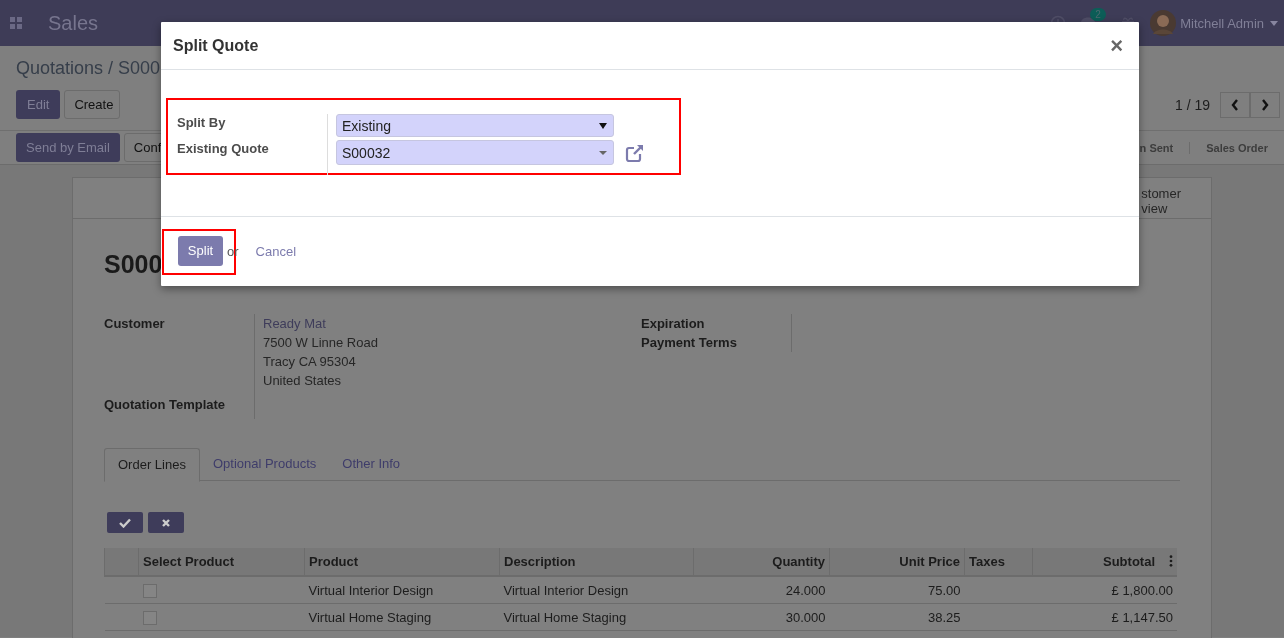 The height and width of the screenshot is (638, 1284). What do you see at coordinates (16, 23) in the screenshot?
I see `apps-menu-icon` at bounding box center [16, 23].